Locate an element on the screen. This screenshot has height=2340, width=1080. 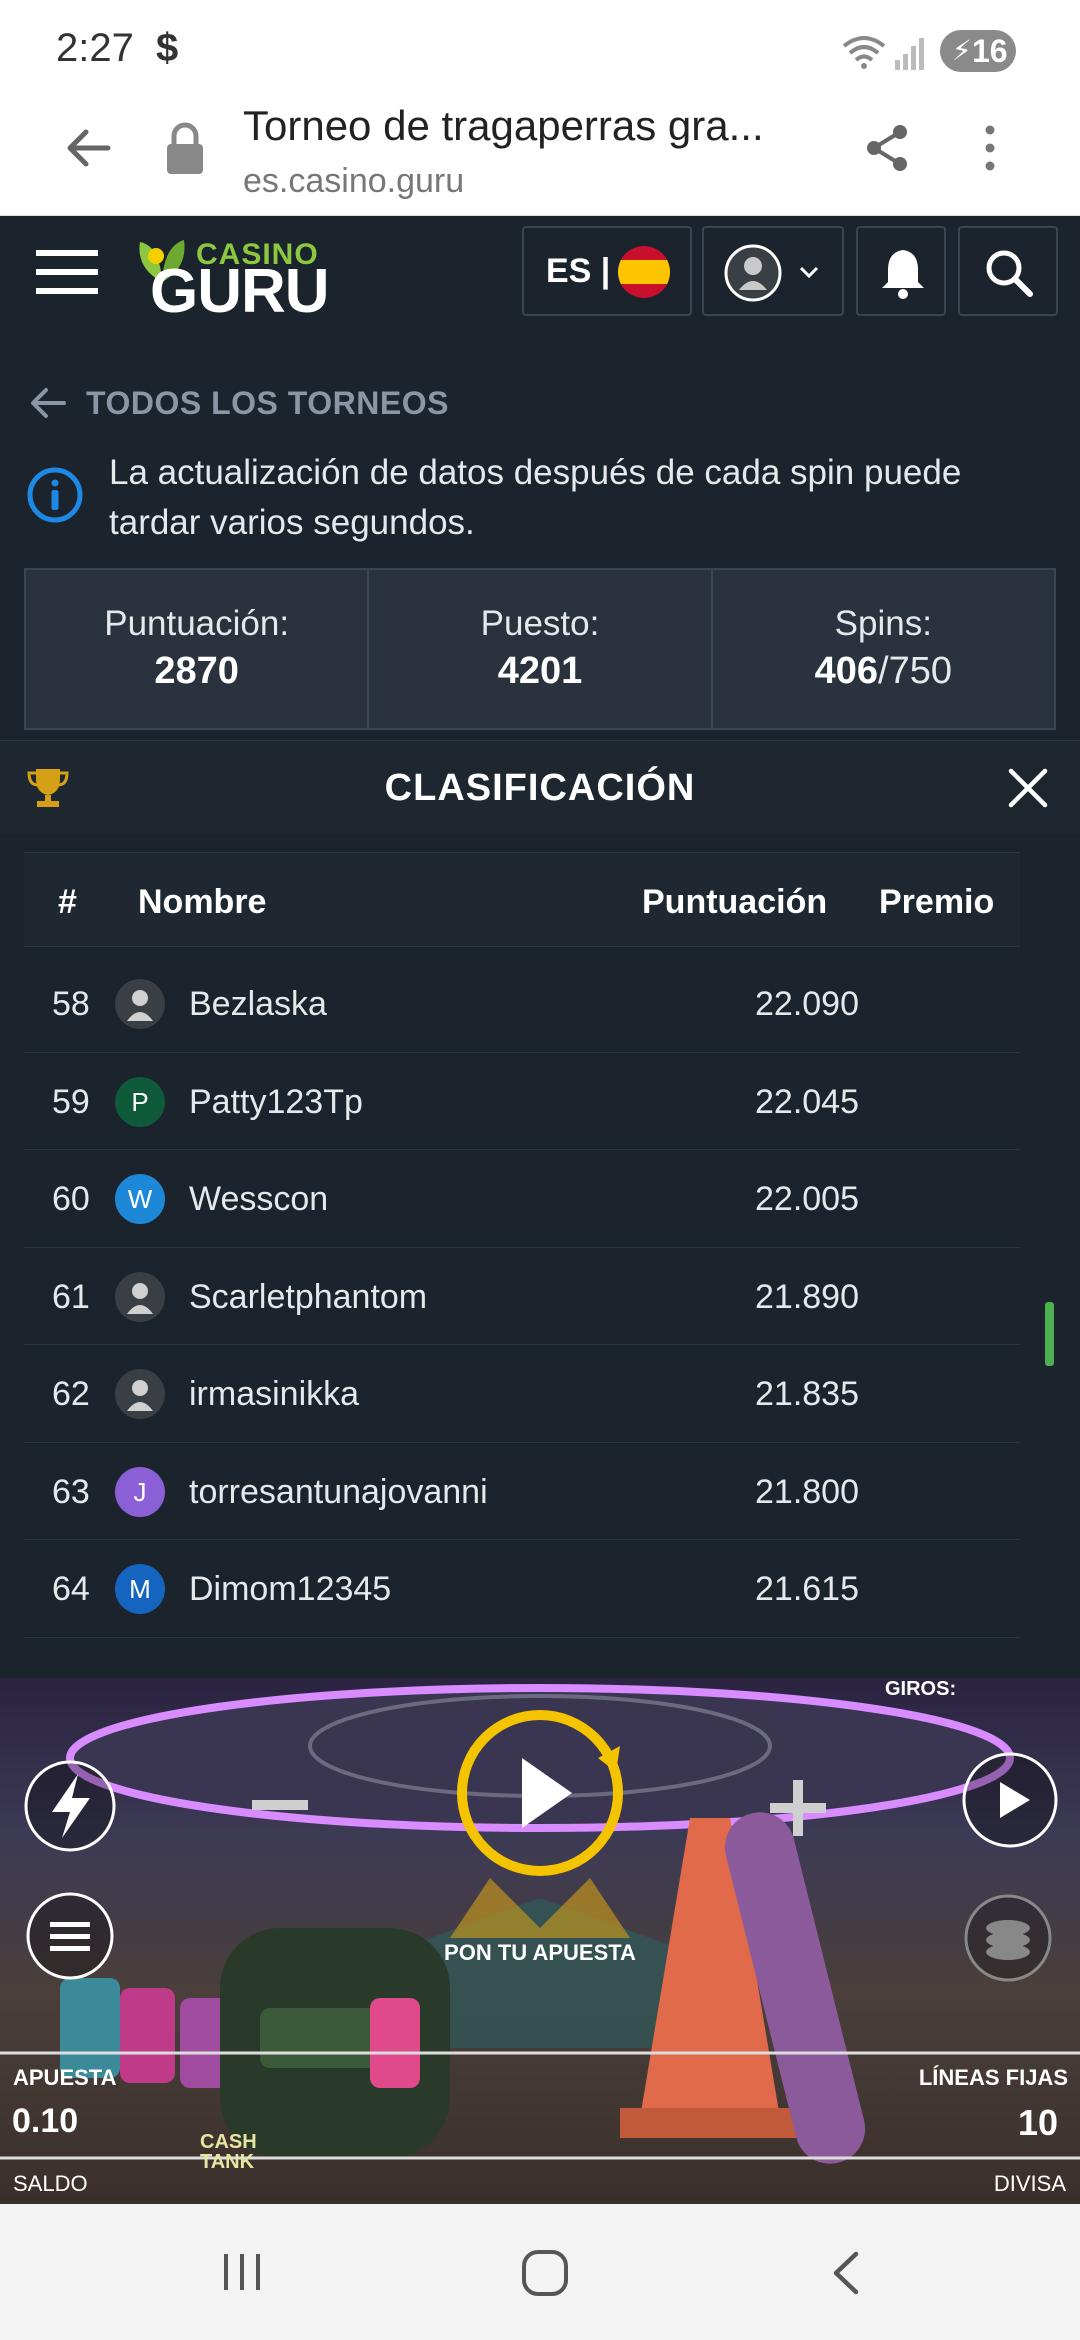
status-time: 2:27 is located at coordinates (95, 48).